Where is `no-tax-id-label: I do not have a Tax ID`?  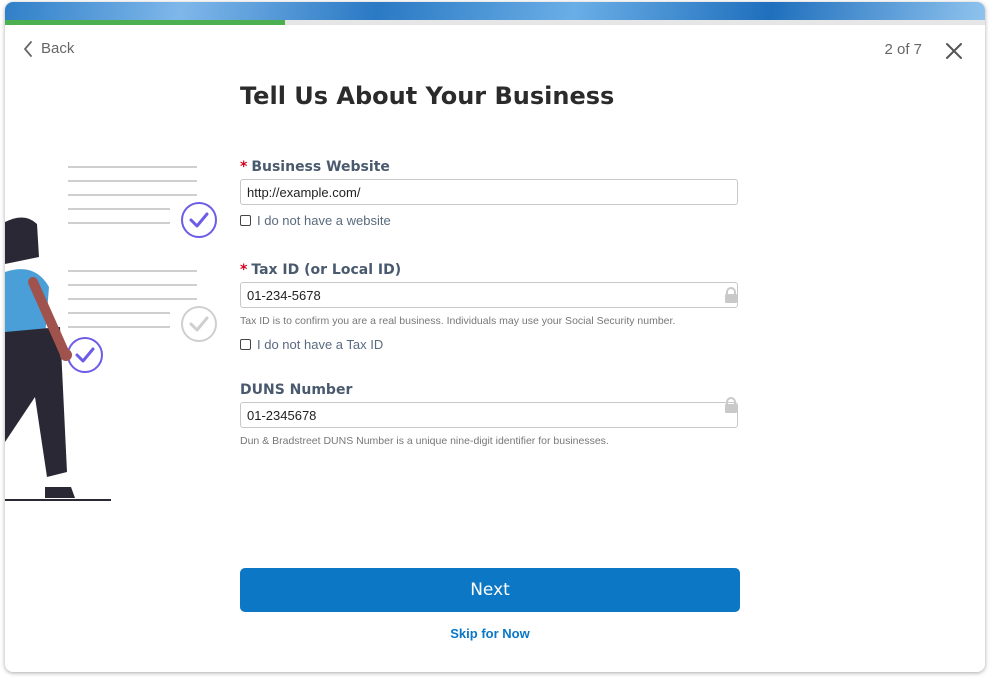 no-tax-id-label: I do not have a Tax ID is located at coordinates (320, 344).